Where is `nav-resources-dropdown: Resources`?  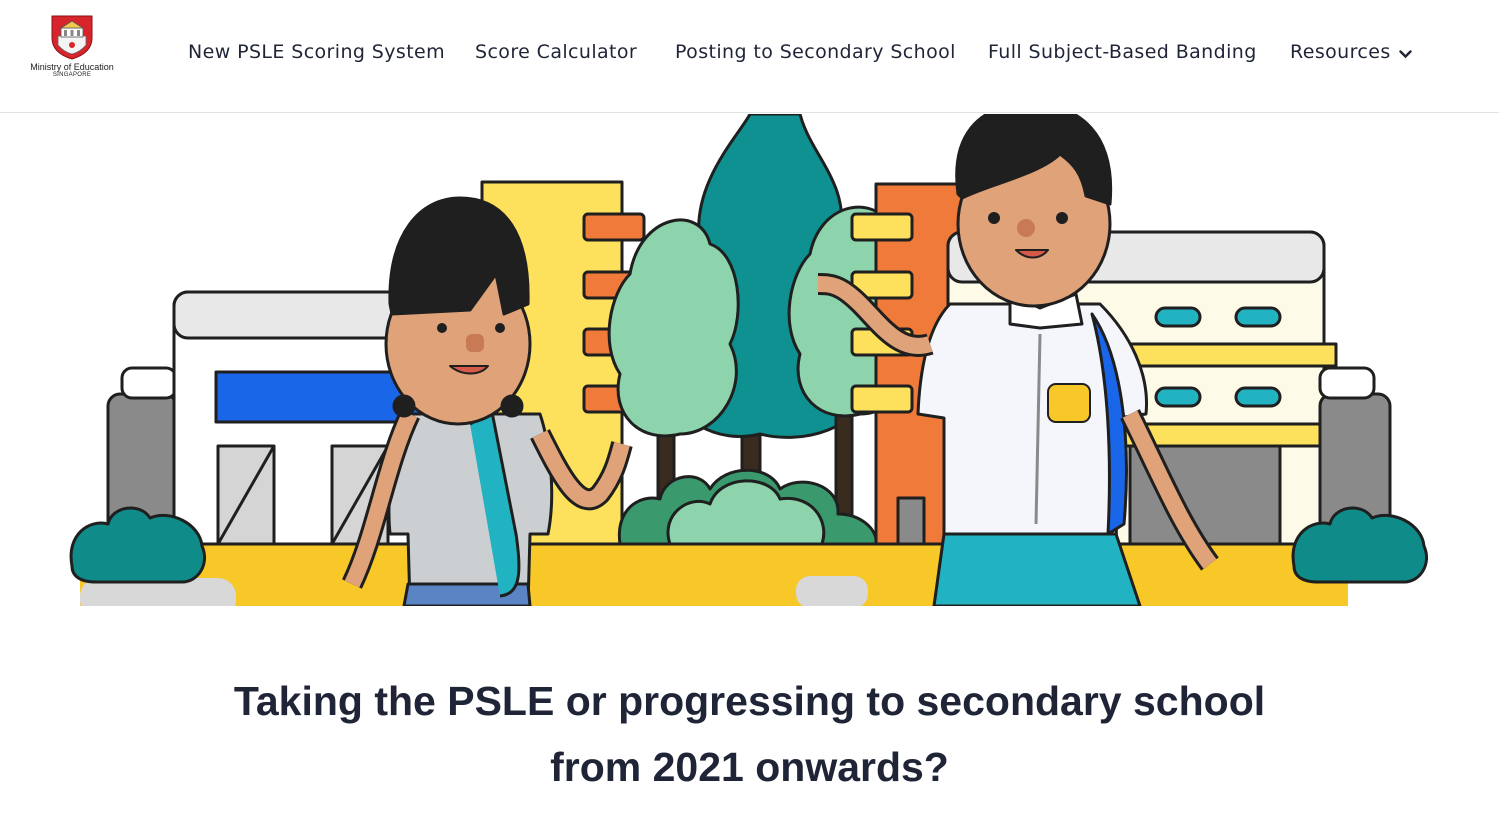 nav-resources-dropdown: Resources is located at coordinates (1351, 52).